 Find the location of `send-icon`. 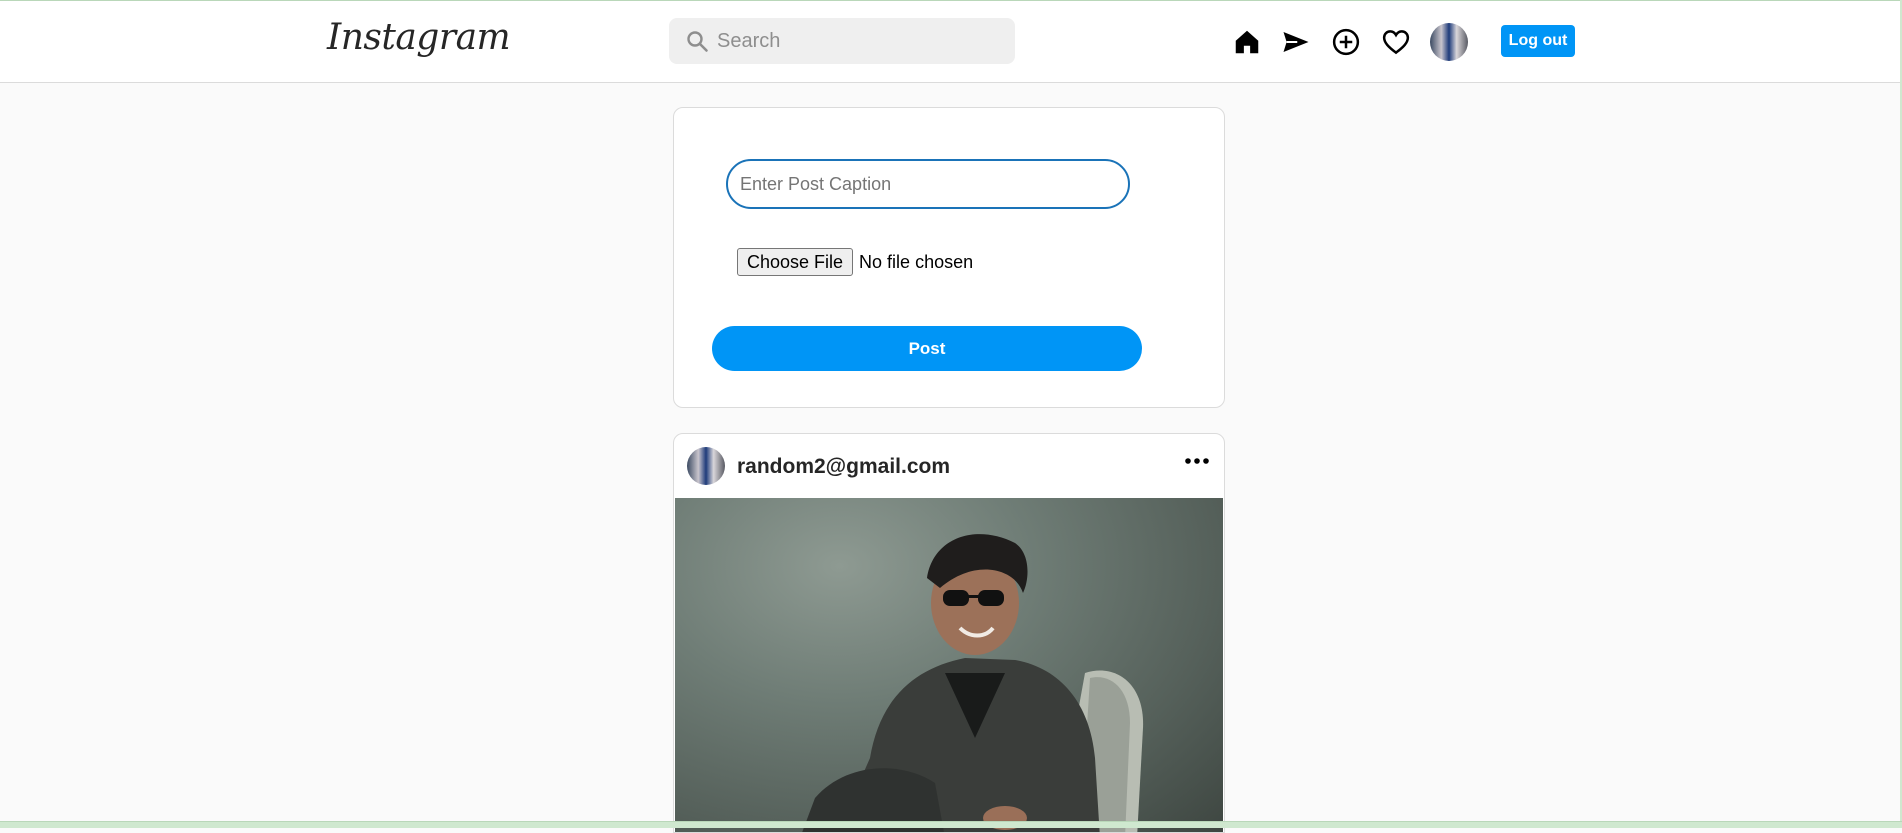

send-icon is located at coordinates (1296, 42).